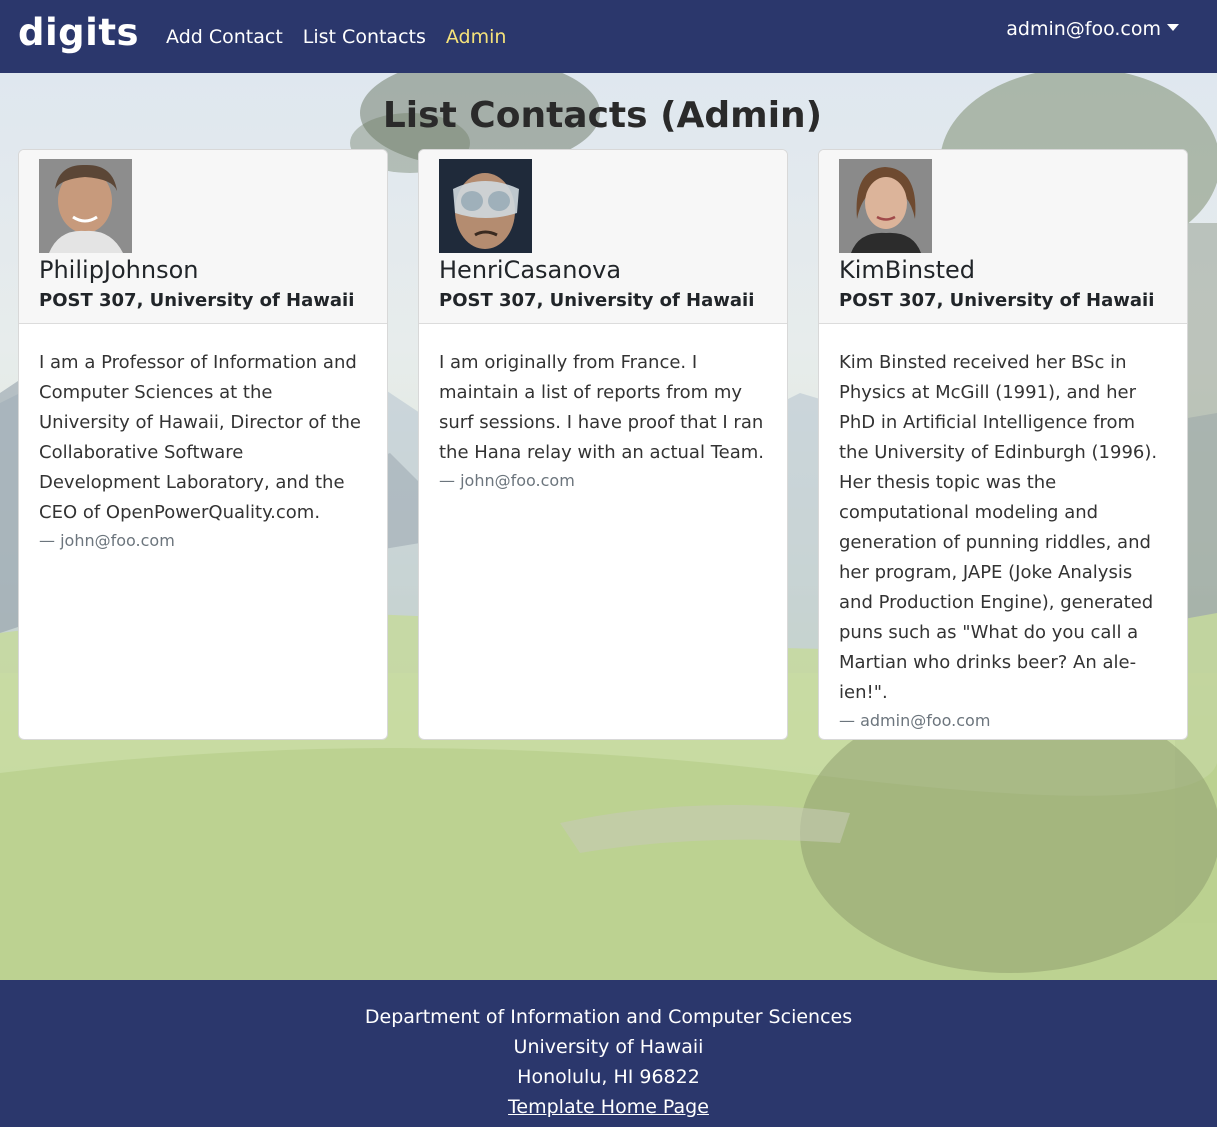 The height and width of the screenshot is (1127, 1217). What do you see at coordinates (915, 720) in the screenshot?
I see `contact-owner: — admin@foo.com` at bounding box center [915, 720].